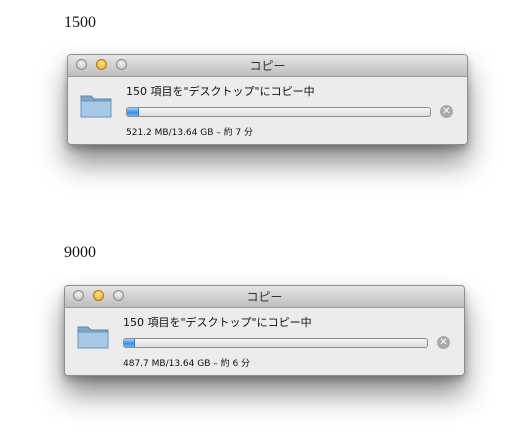  Describe the element at coordinates (80, 252) in the screenshot. I see `heading-9000: 9000` at that location.